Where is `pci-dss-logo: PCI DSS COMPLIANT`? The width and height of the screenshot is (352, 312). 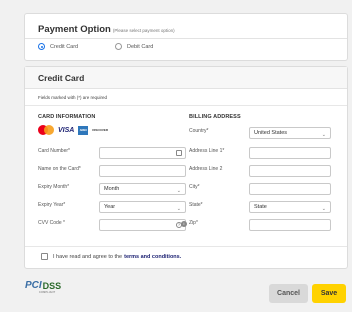 pci-dss-logo: PCI DSS COMPLIANT is located at coordinates (43, 287).